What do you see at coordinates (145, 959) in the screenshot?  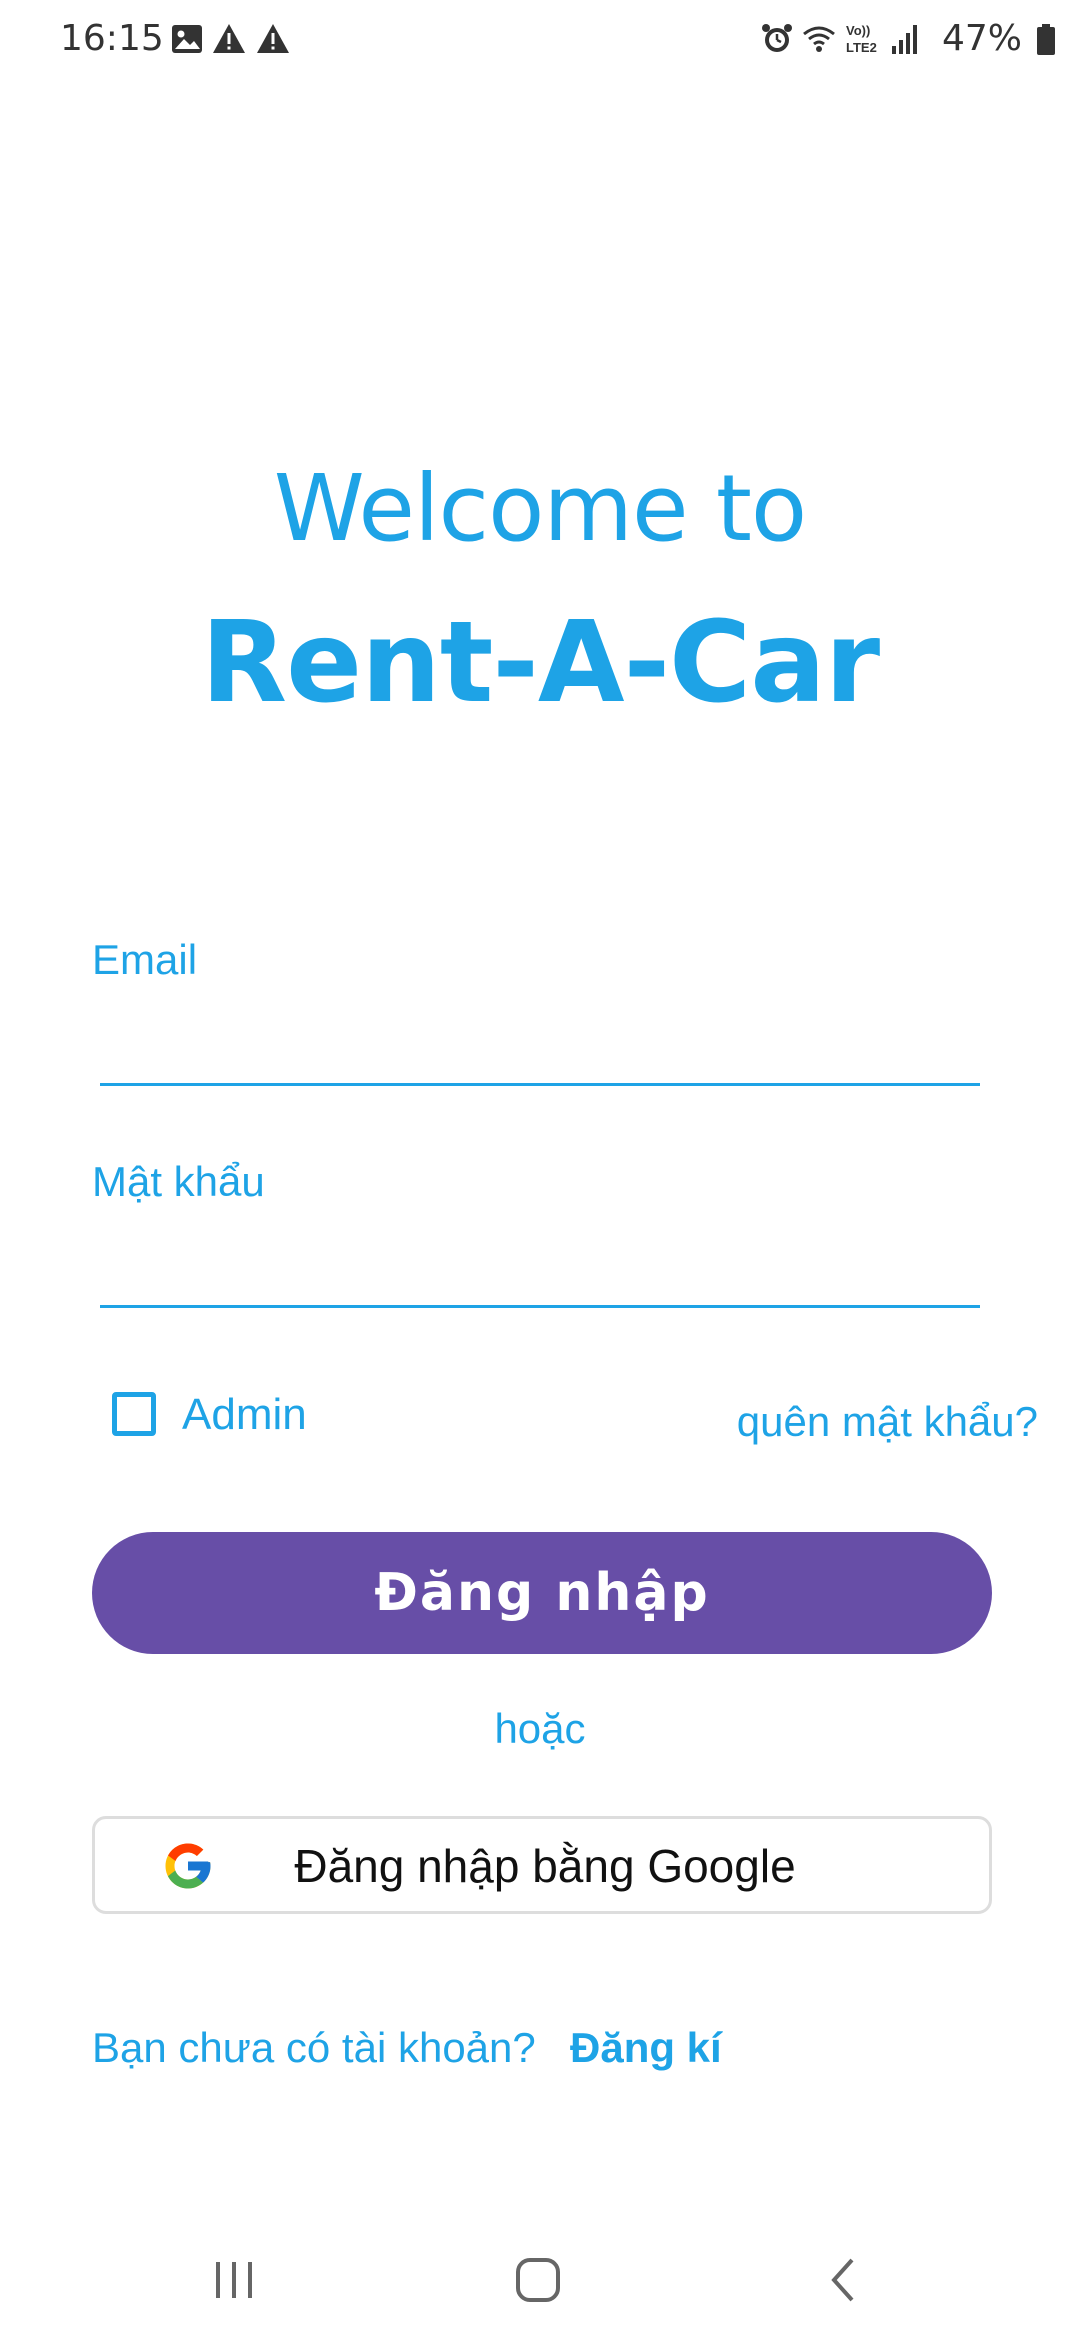 I see `email-label: Email` at bounding box center [145, 959].